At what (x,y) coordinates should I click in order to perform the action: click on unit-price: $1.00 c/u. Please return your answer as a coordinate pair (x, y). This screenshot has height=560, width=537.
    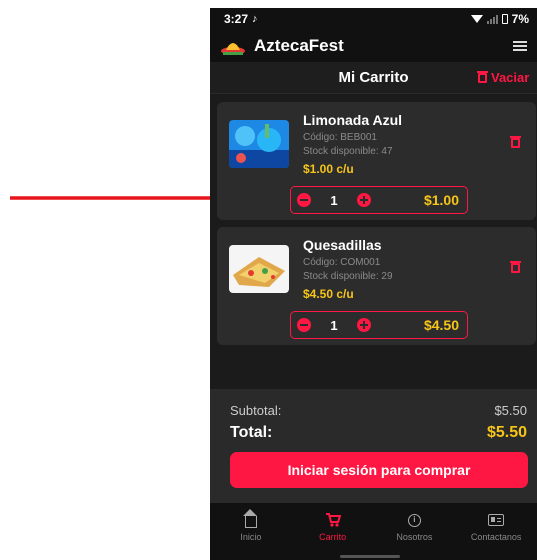
    Looking at the image, I should click on (328, 169).